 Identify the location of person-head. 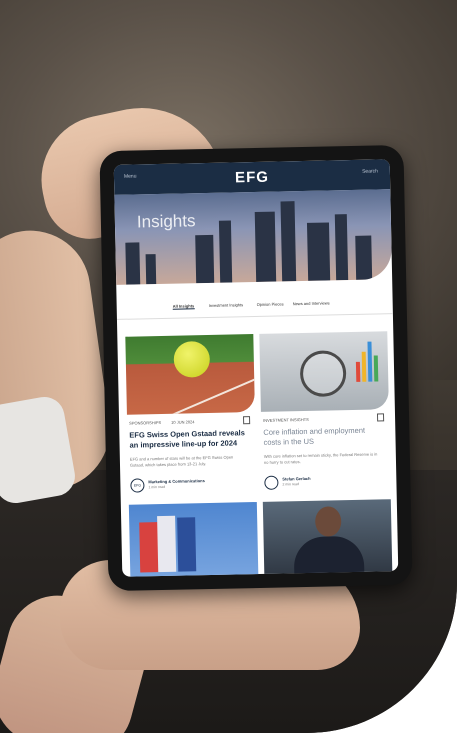
(328, 521).